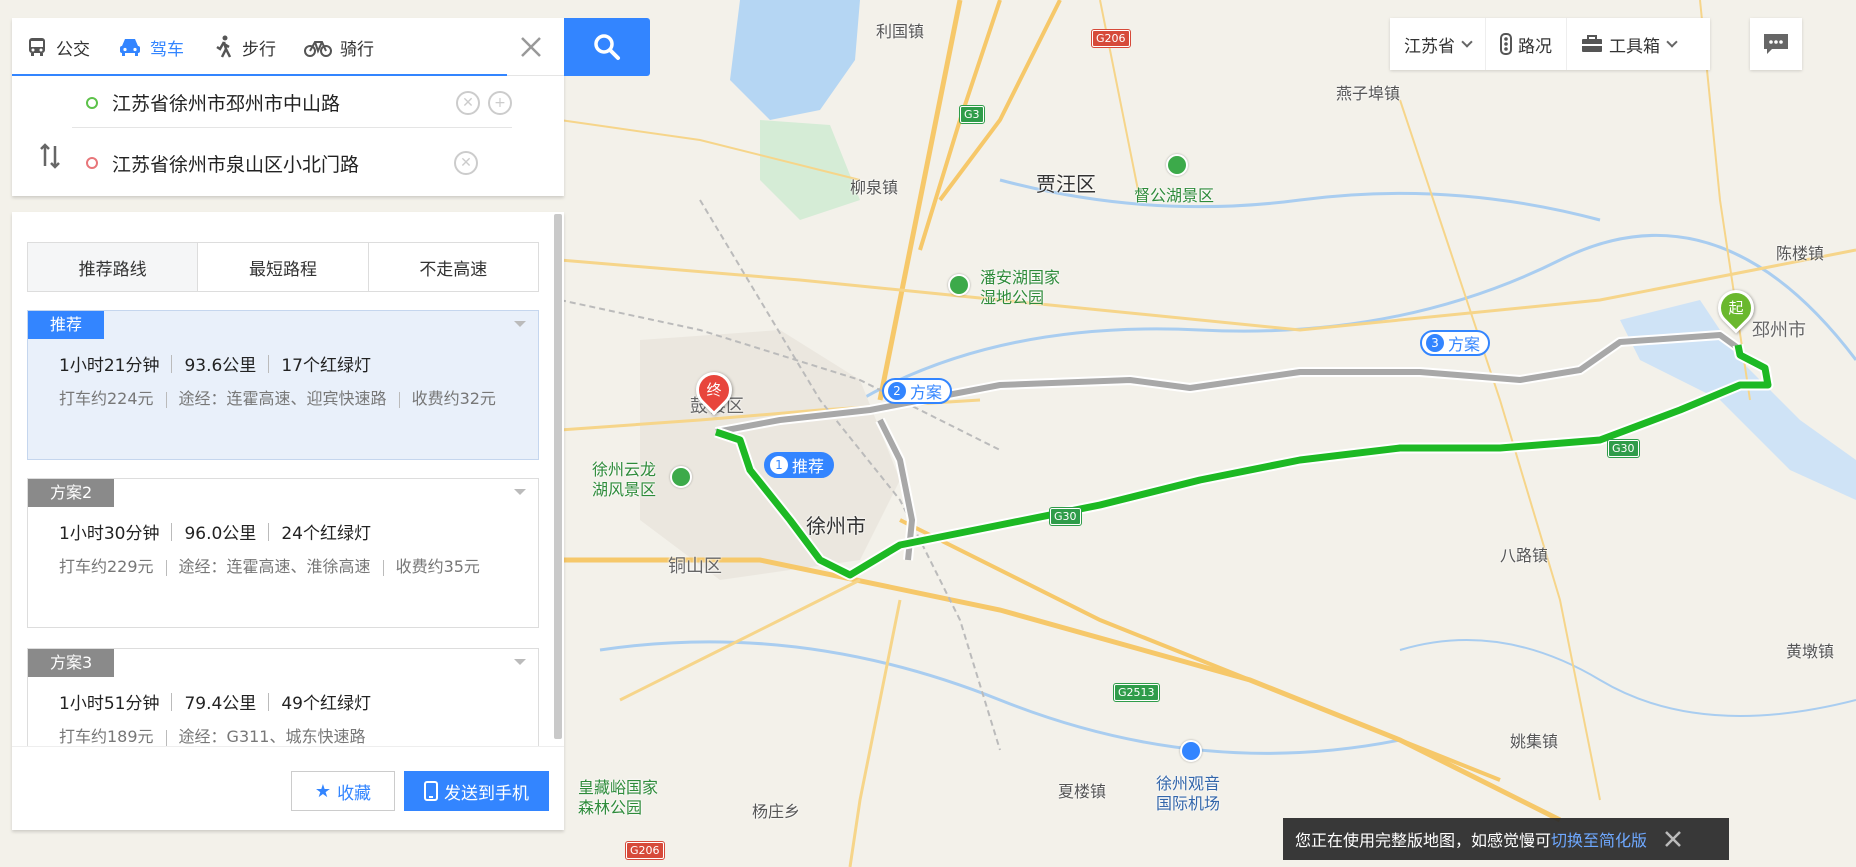 The height and width of the screenshot is (867, 1856). What do you see at coordinates (1534, 741) in the screenshot?
I see `map-label-yaoji: 姚集镇` at bounding box center [1534, 741].